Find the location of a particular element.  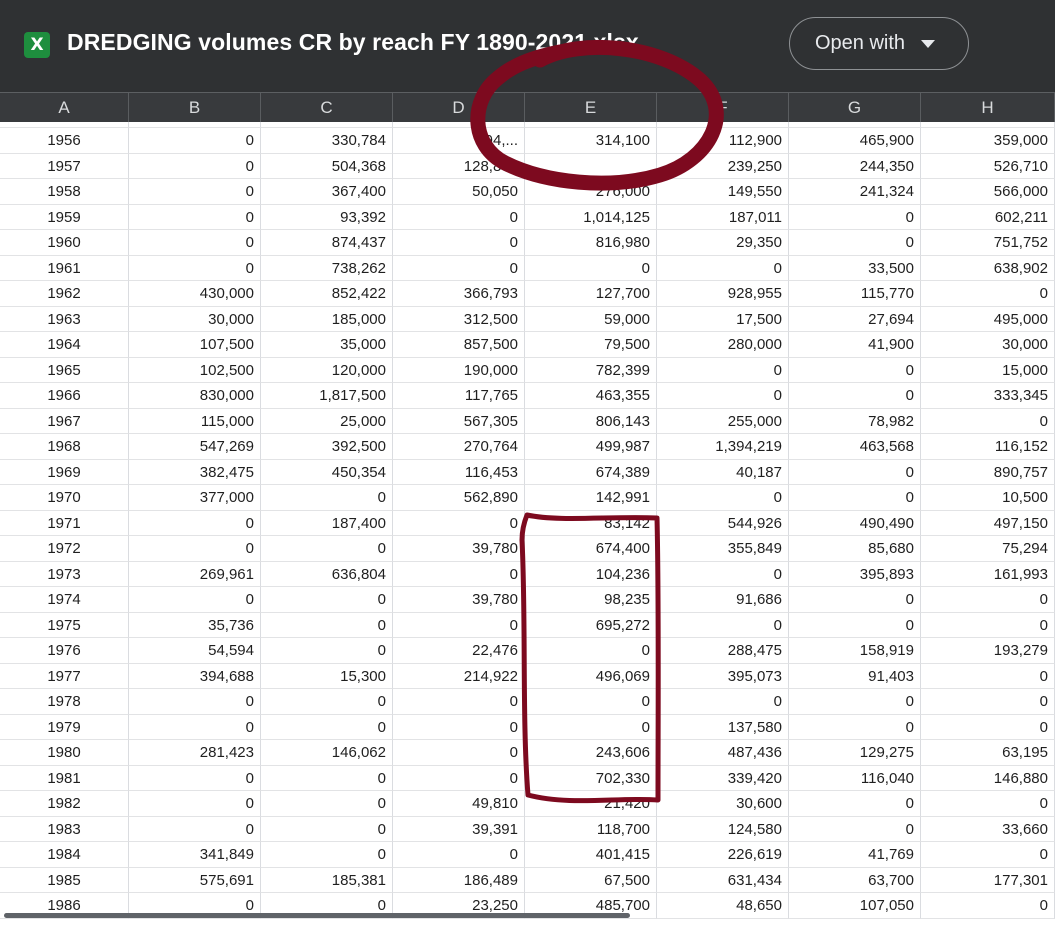

cell-b: 281,423 is located at coordinates (195, 753).